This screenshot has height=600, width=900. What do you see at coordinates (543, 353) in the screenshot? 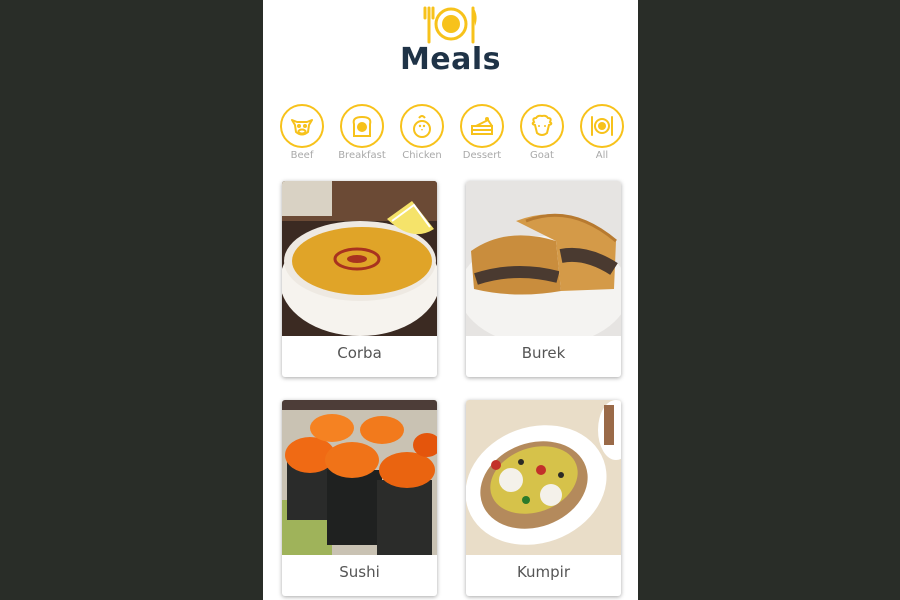
I see `meal-name: Burek` at bounding box center [543, 353].